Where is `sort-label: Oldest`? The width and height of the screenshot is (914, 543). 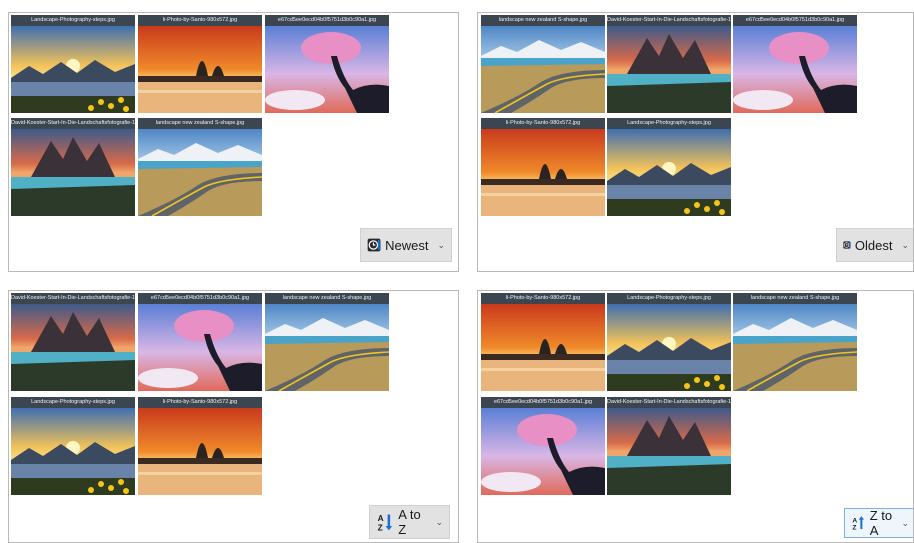
sort-label: Oldest is located at coordinates (873, 245).